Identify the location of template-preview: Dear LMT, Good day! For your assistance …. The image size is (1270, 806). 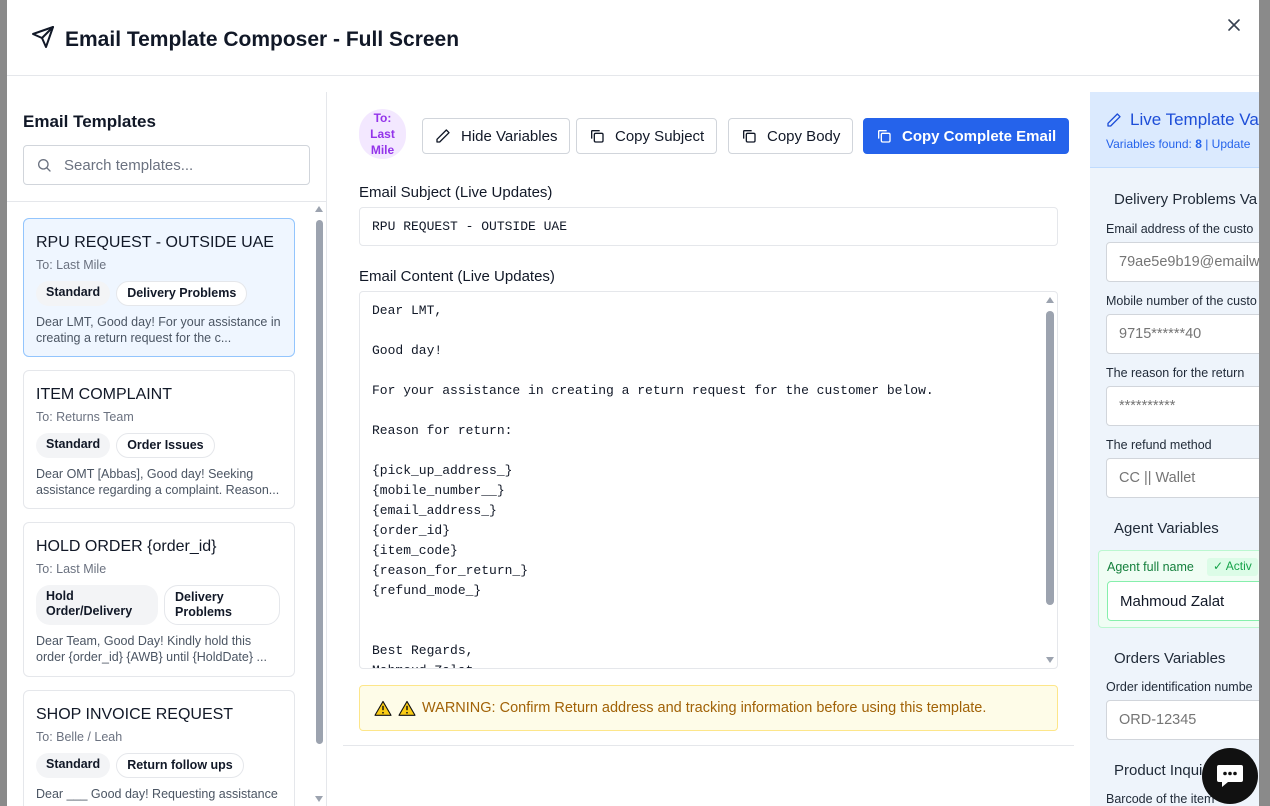
(158, 330).